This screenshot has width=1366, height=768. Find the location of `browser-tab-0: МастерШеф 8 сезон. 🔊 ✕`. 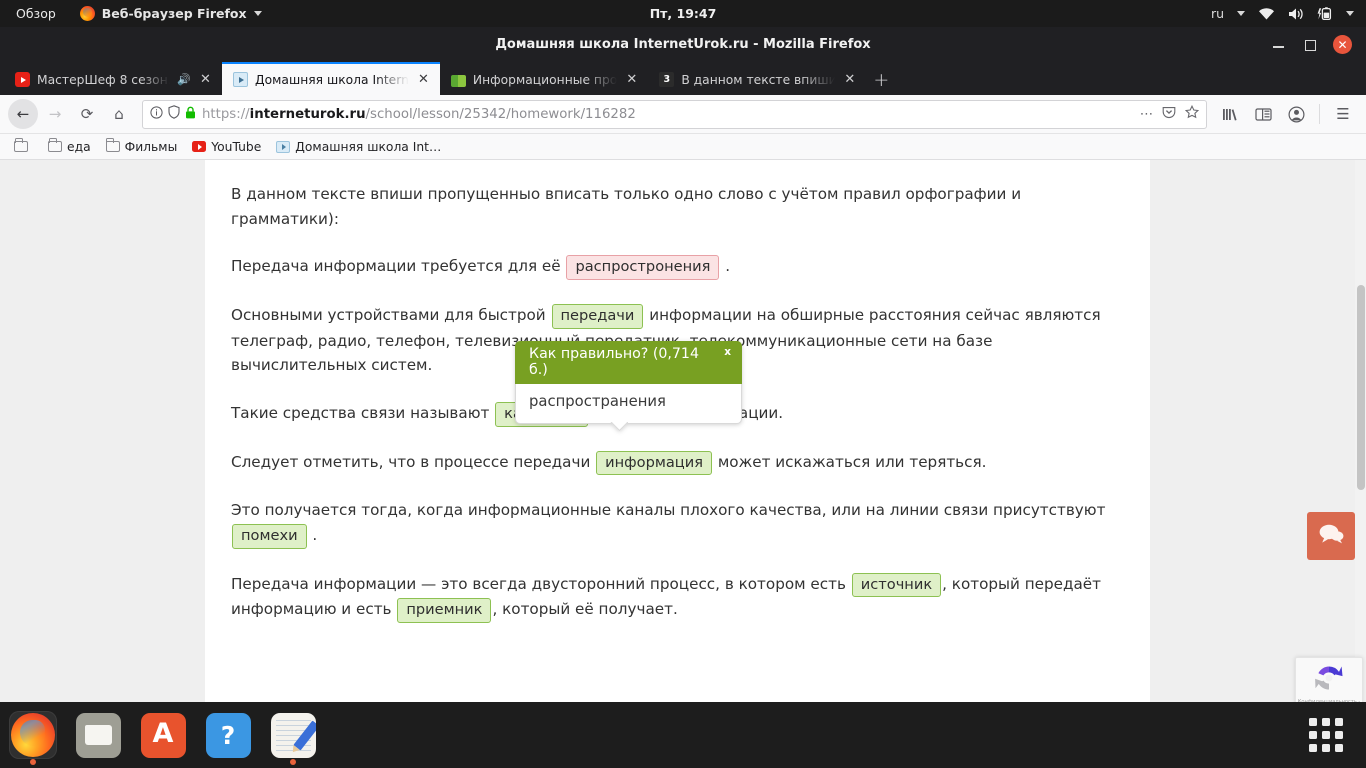

browser-tab-0: МастерШеф 8 сезон. 🔊 ✕ is located at coordinates (113, 79).